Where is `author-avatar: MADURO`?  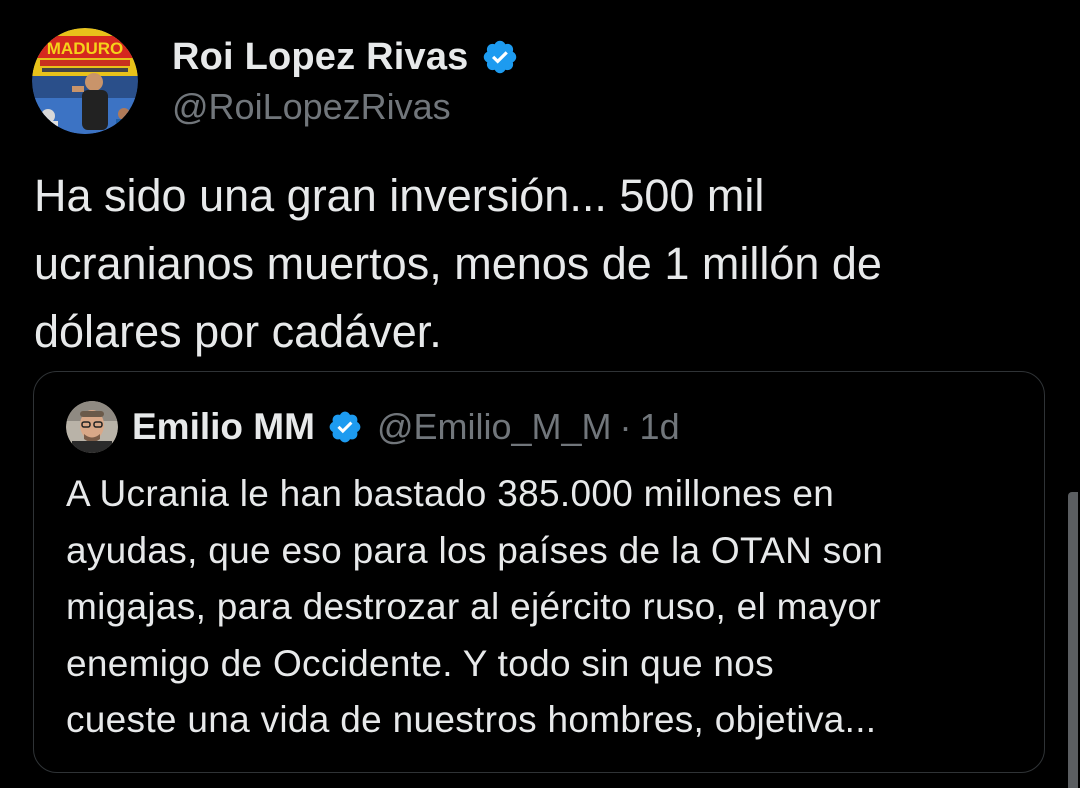 author-avatar: MADURO is located at coordinates (85, 81).